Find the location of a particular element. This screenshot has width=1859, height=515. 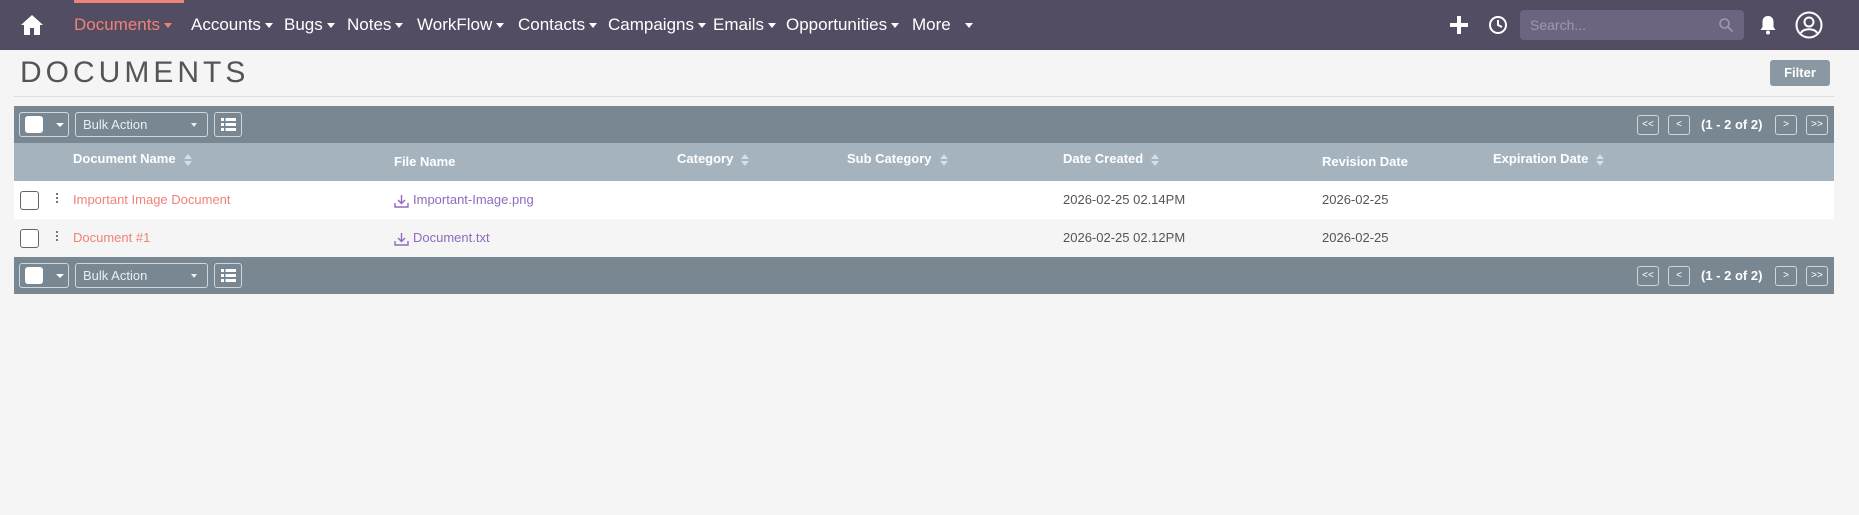

search-icon is located at coordinates (1726, 25).